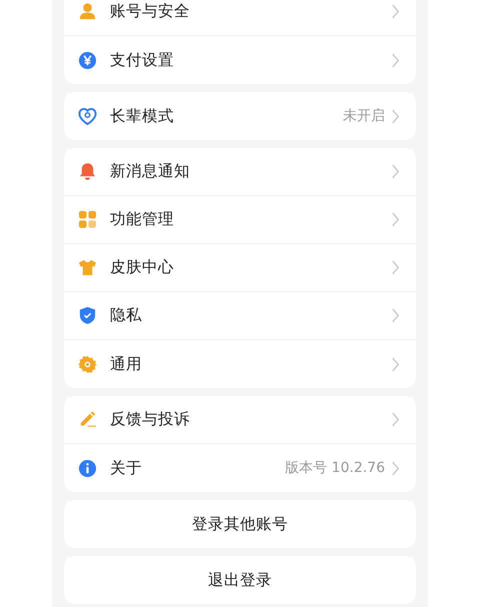  Describe the element at coordinates (126, 315) in the screenshot. I see `row-label: 隐私` at that location.